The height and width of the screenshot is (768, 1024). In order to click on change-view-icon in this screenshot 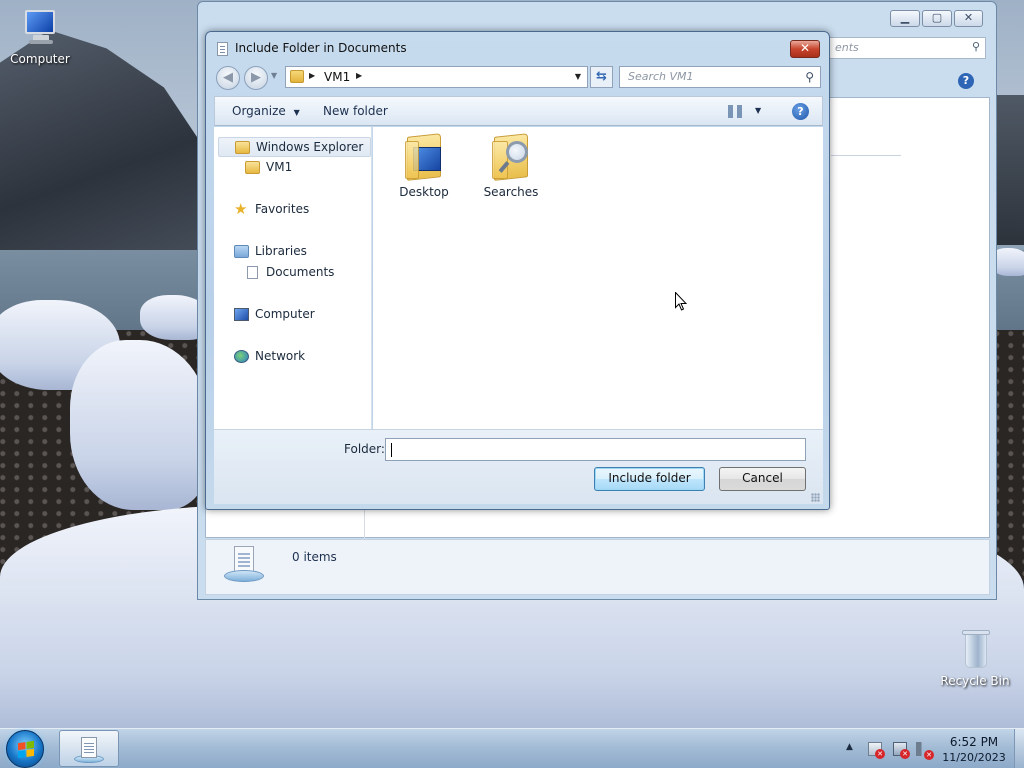, I will do `click(735, 111)`.